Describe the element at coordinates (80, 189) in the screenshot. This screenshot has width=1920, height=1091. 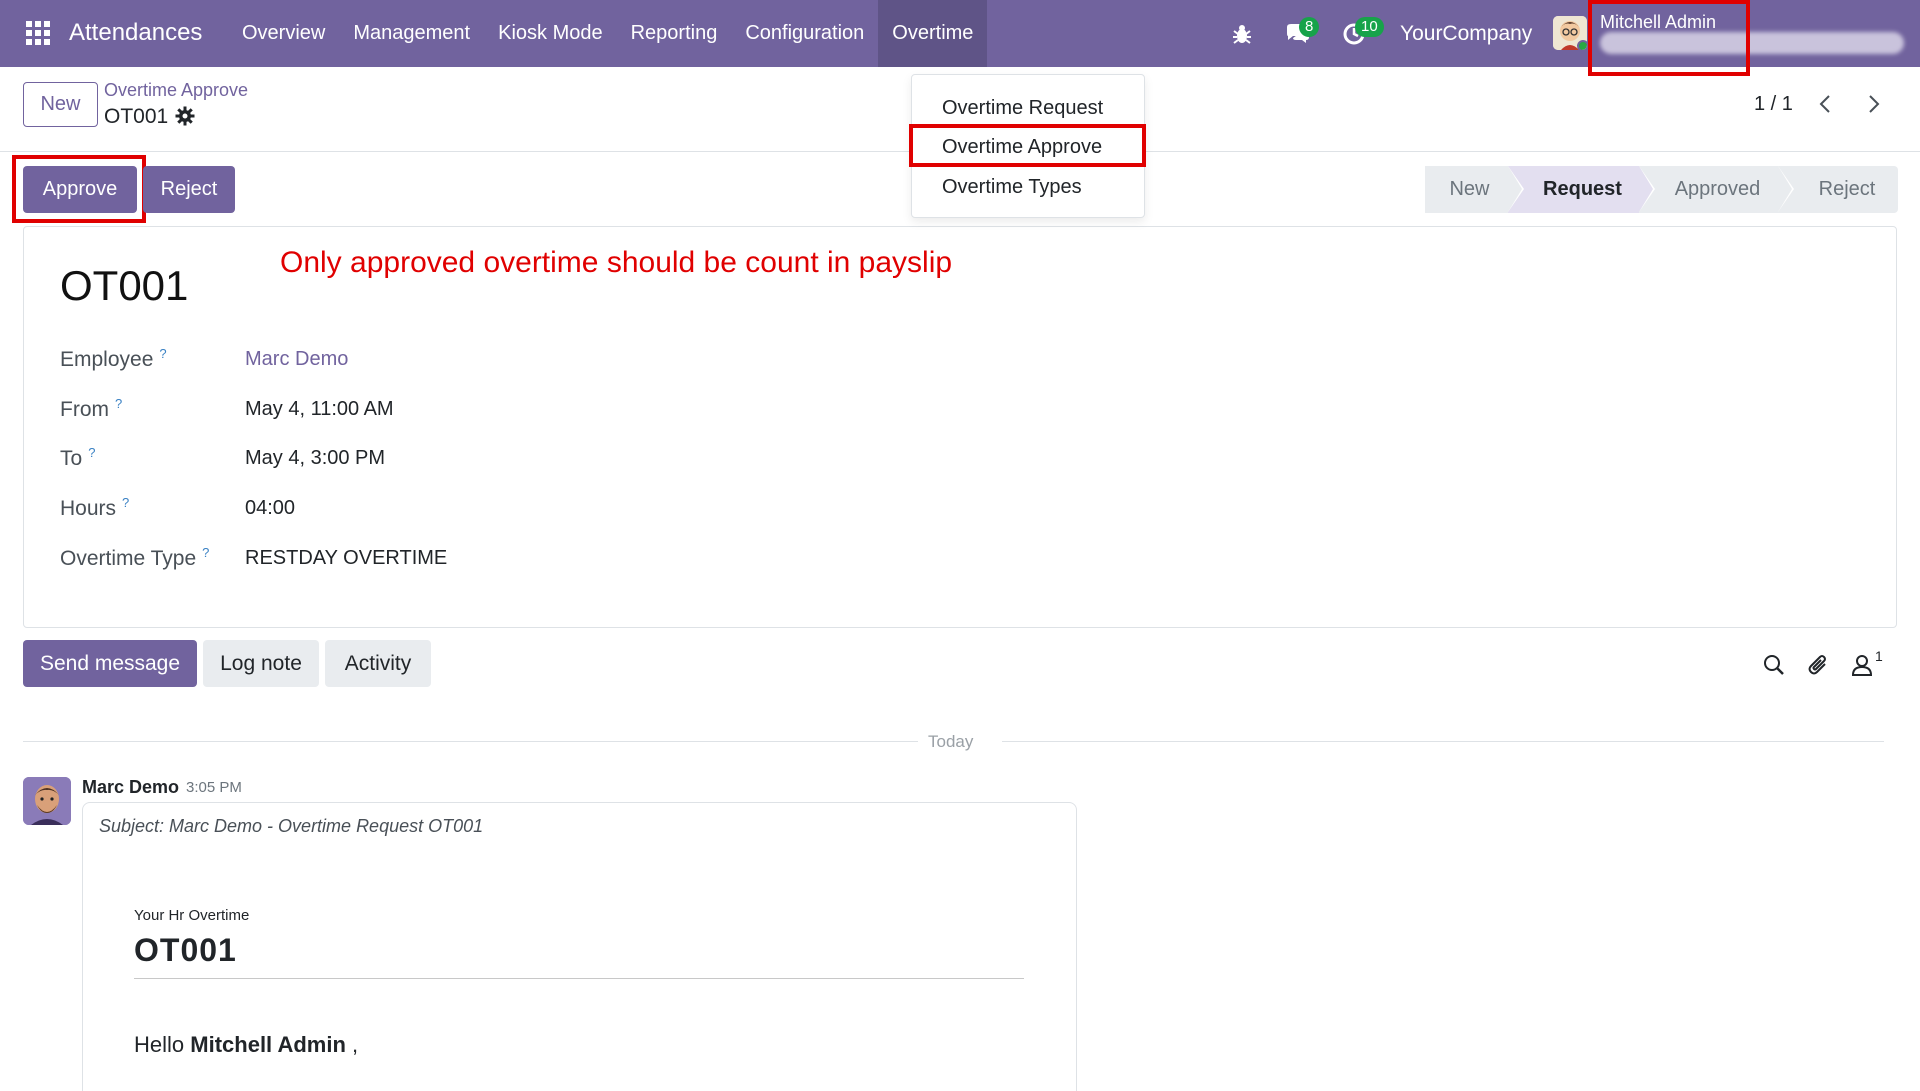
I see `approve-button: Approve` at that location.